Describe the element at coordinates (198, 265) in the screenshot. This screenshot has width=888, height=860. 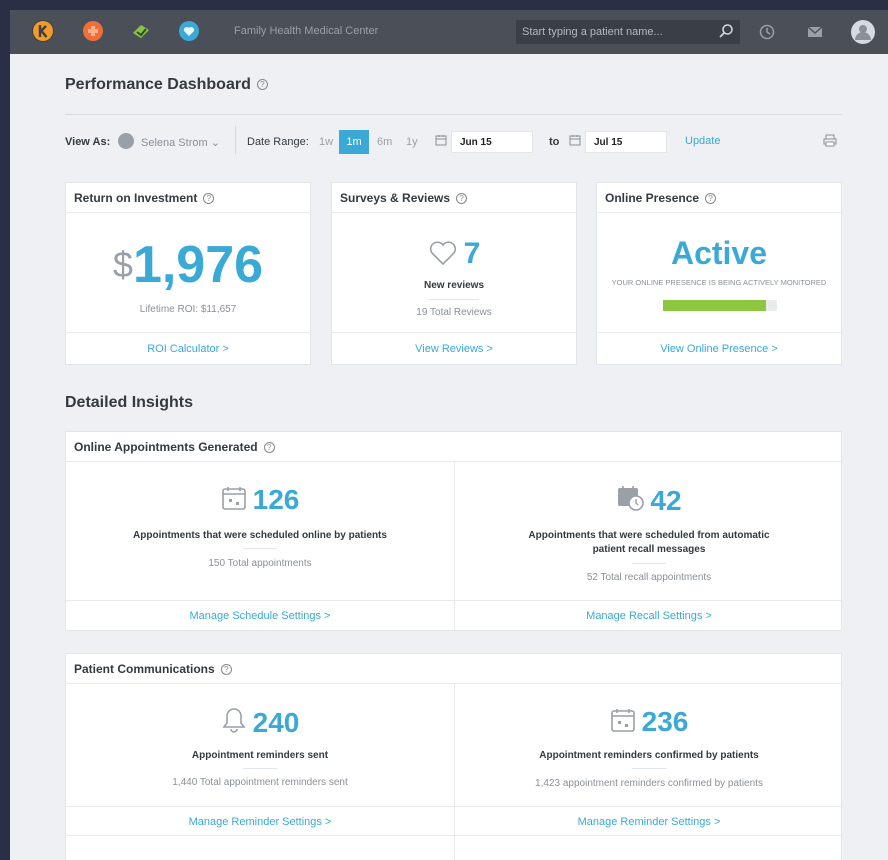
I see `roi-amount: 1,976` at that location.